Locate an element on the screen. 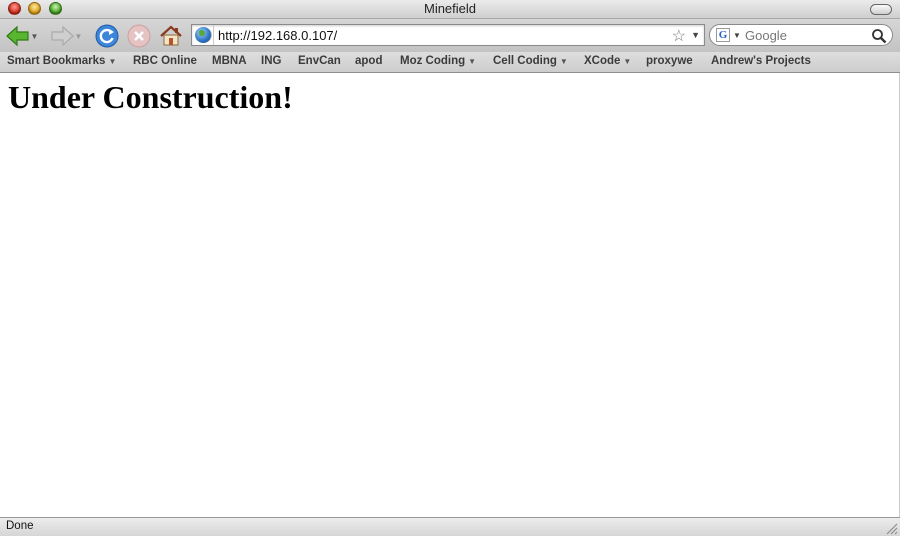 Image resolution: width=900 pixels, height=536 pixels. bookmark-label: RBC Online is located at coordinates (165, 61).